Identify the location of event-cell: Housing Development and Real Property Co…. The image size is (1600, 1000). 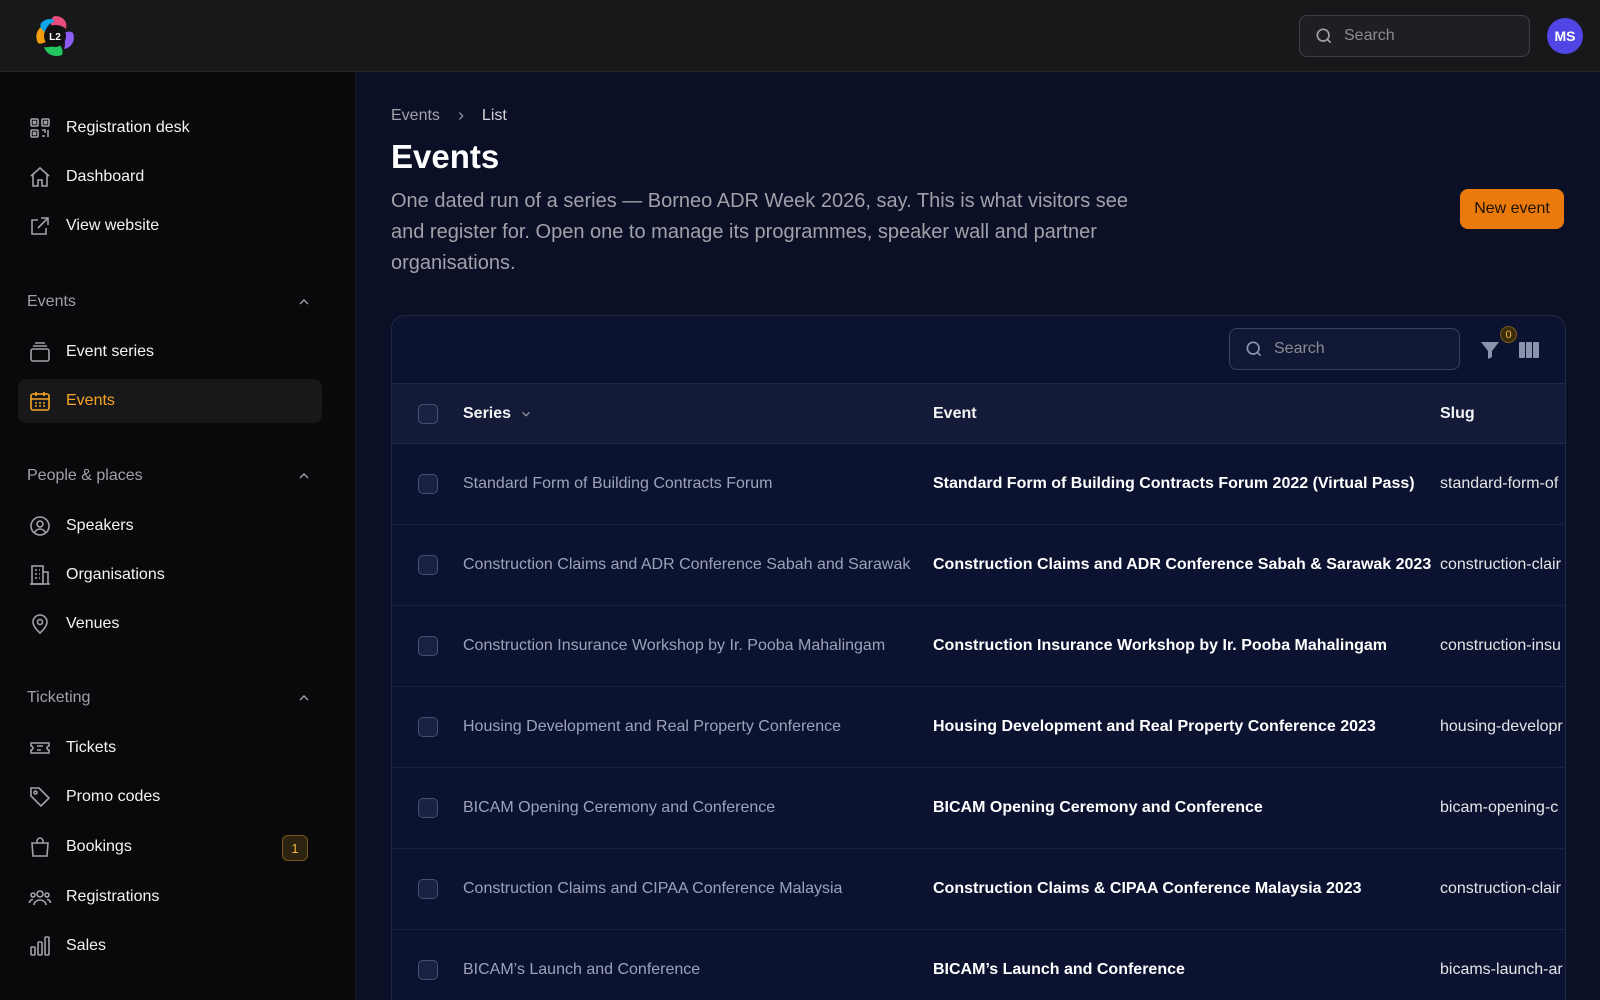
(1154, 726).